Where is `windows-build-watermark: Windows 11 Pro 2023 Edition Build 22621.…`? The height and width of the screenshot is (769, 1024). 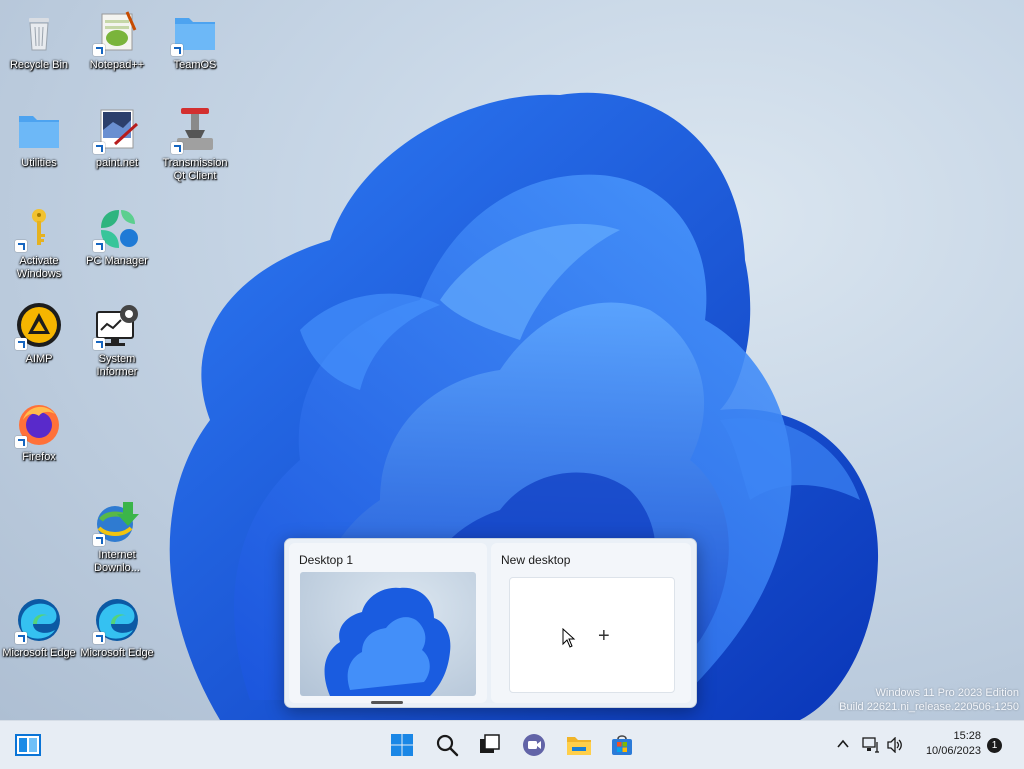
windows-build-watermark: Windows 11 Pro 2023 Edition Build 22621.… is located at coordinates (929, 700).